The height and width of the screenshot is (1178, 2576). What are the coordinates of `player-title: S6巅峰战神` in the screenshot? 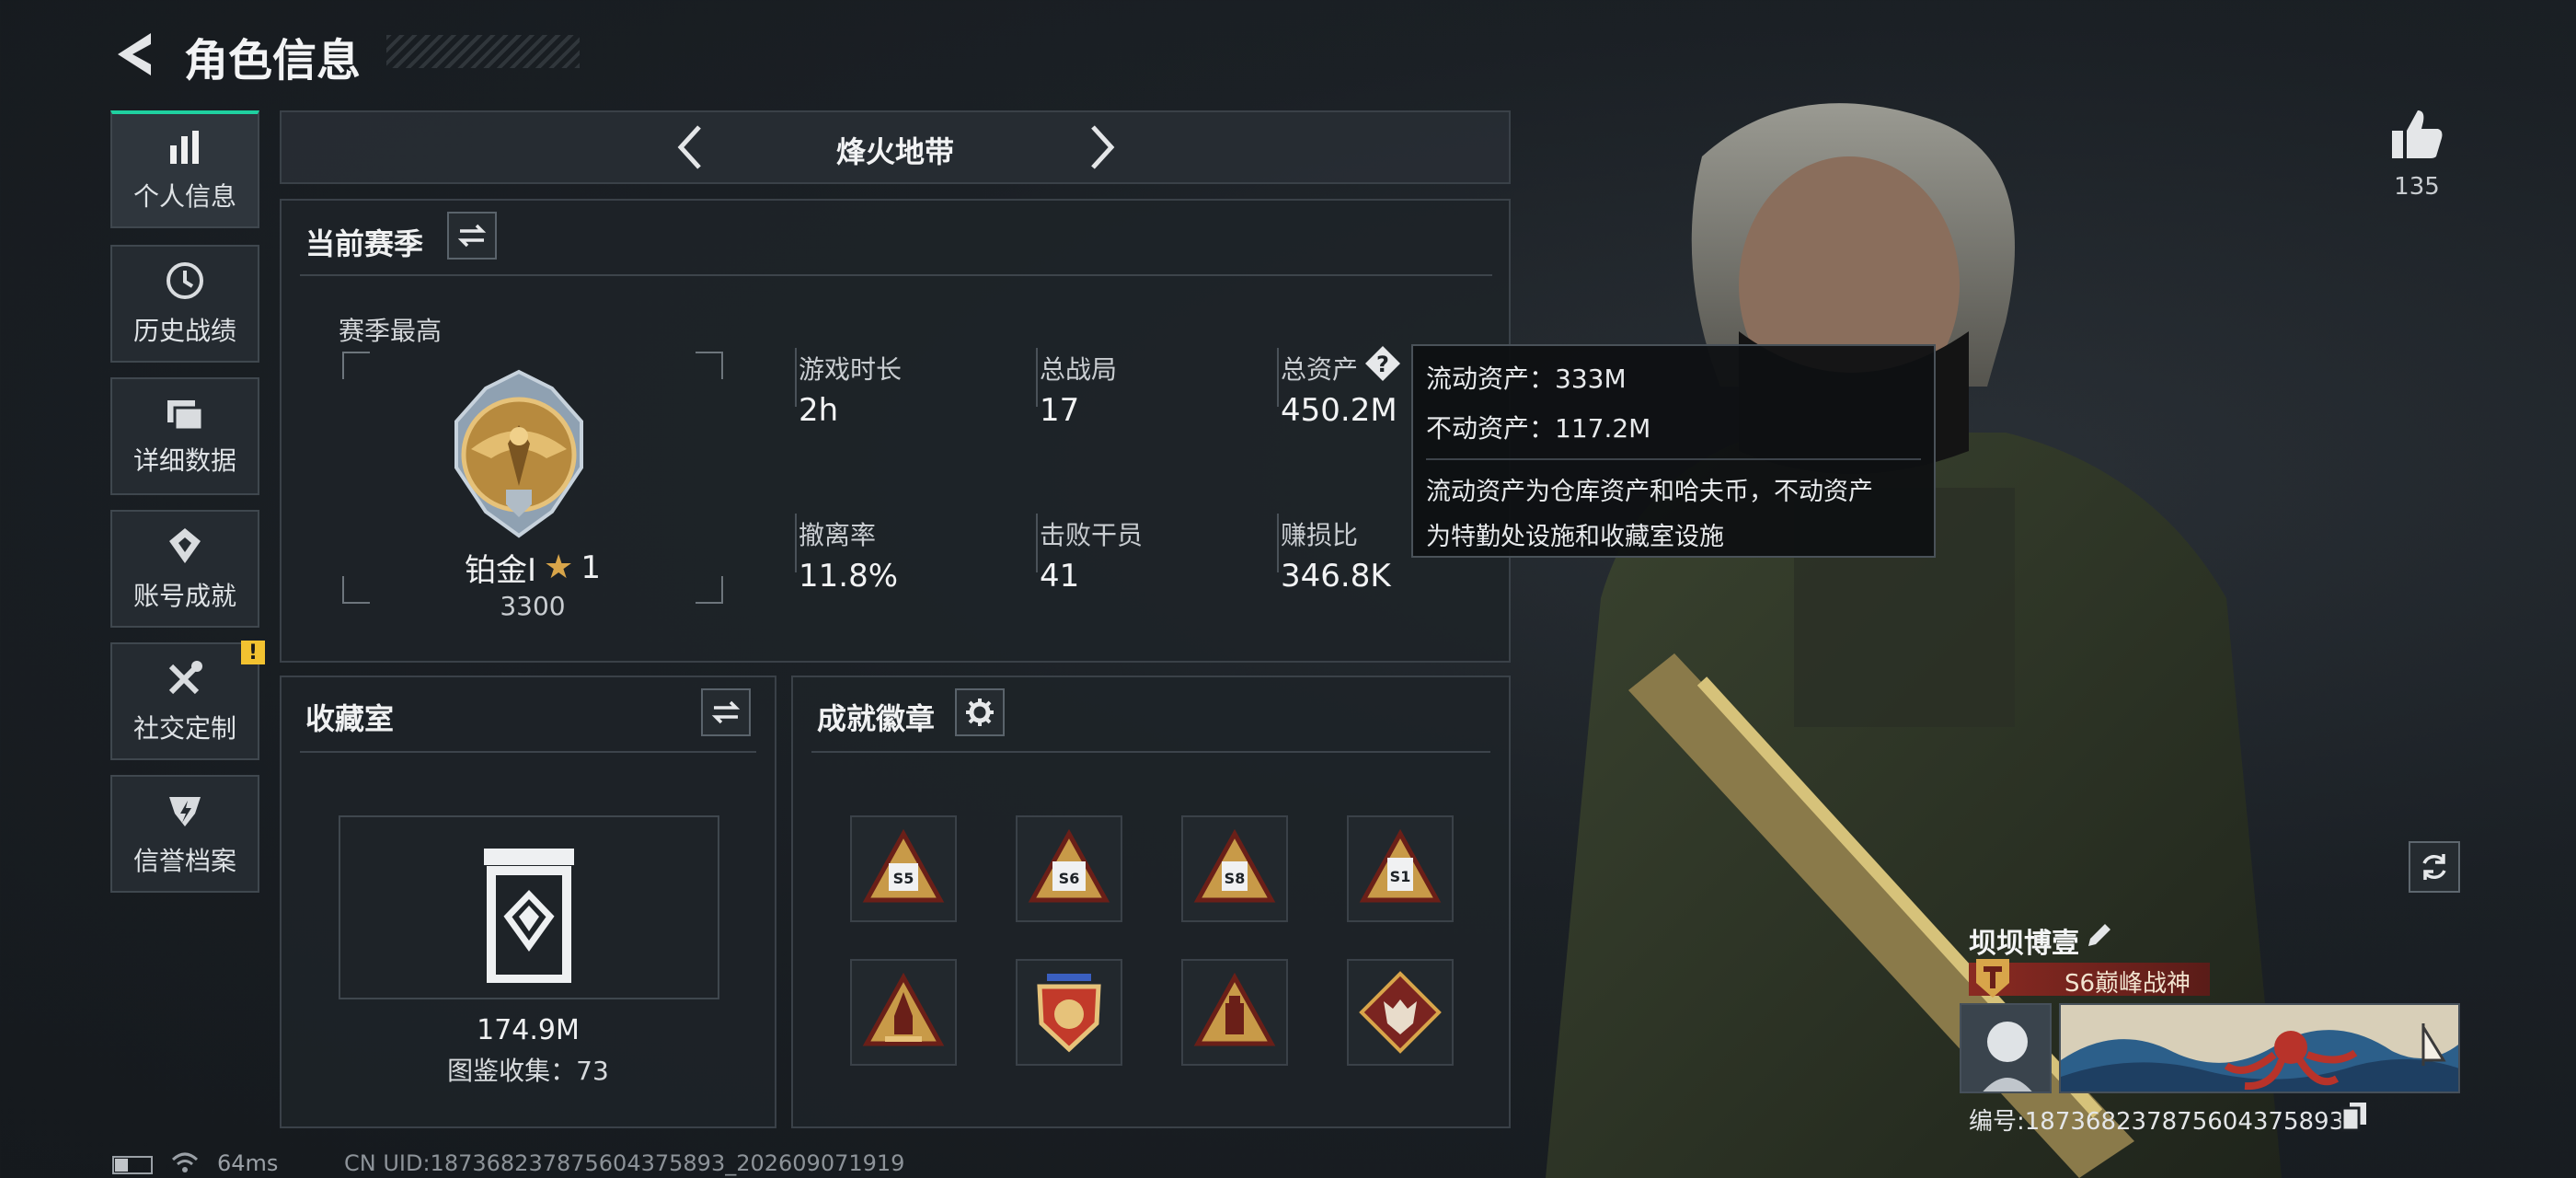 It's located at (2127, 984).